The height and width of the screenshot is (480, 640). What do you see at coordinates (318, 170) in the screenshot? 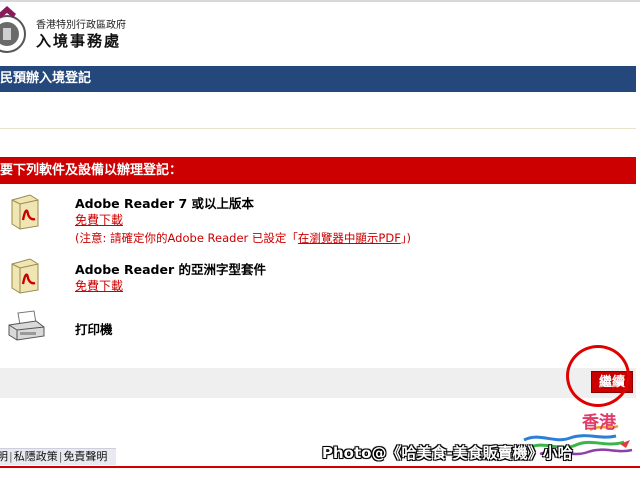
I see `requirements-heading-bar: 需要下列軟件及設備以辦理登記：` at bounding box center [318, 170].